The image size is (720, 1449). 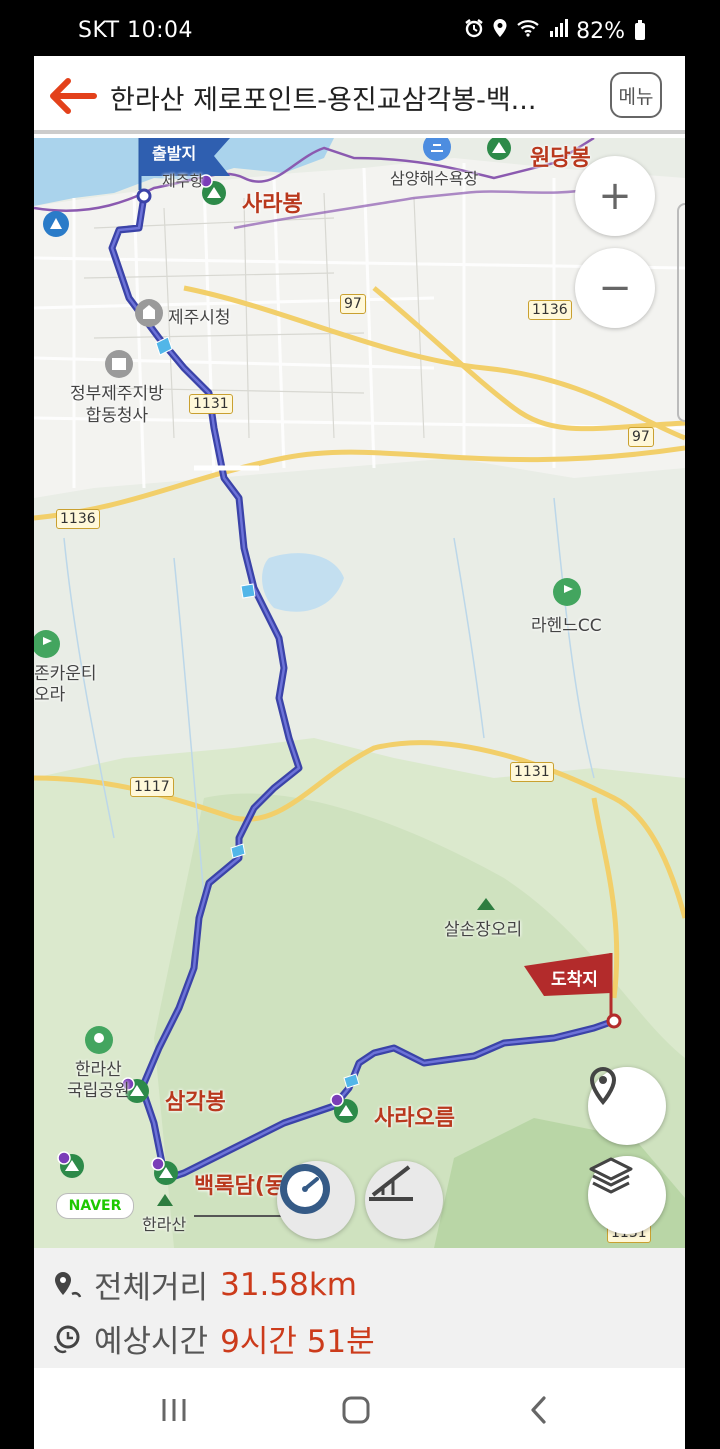 What do you see at coordinates (615, 288) in the screenshot?
I see `zoom-out-button: −` at bounding box center [615, 288].